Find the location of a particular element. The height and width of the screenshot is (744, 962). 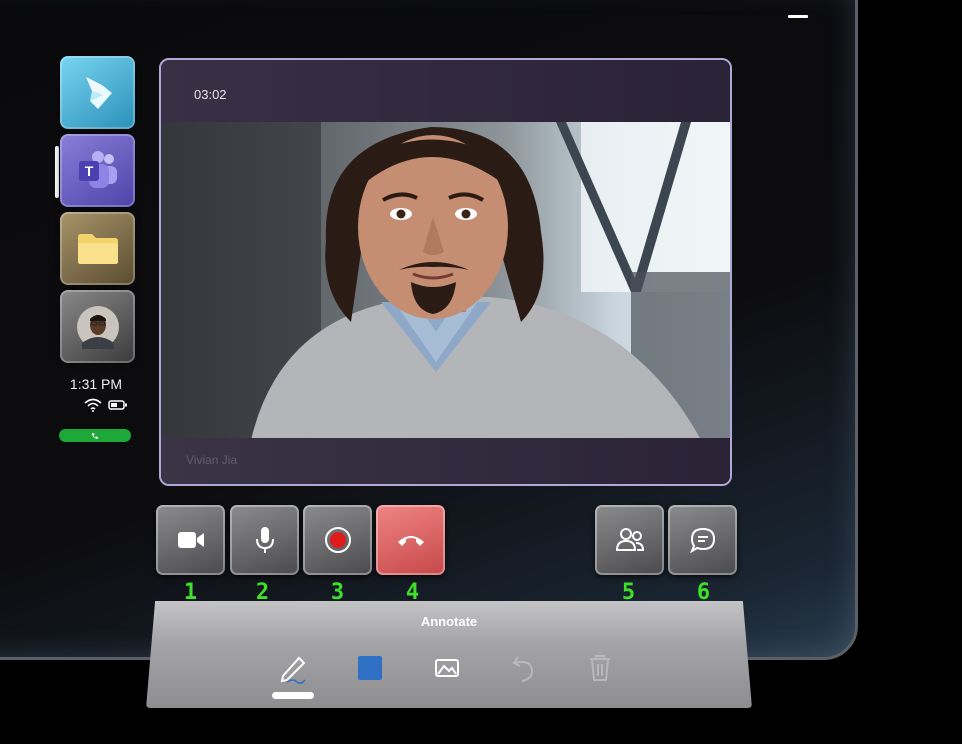

selected-tool-indicator is located at coordinates (293, 695).